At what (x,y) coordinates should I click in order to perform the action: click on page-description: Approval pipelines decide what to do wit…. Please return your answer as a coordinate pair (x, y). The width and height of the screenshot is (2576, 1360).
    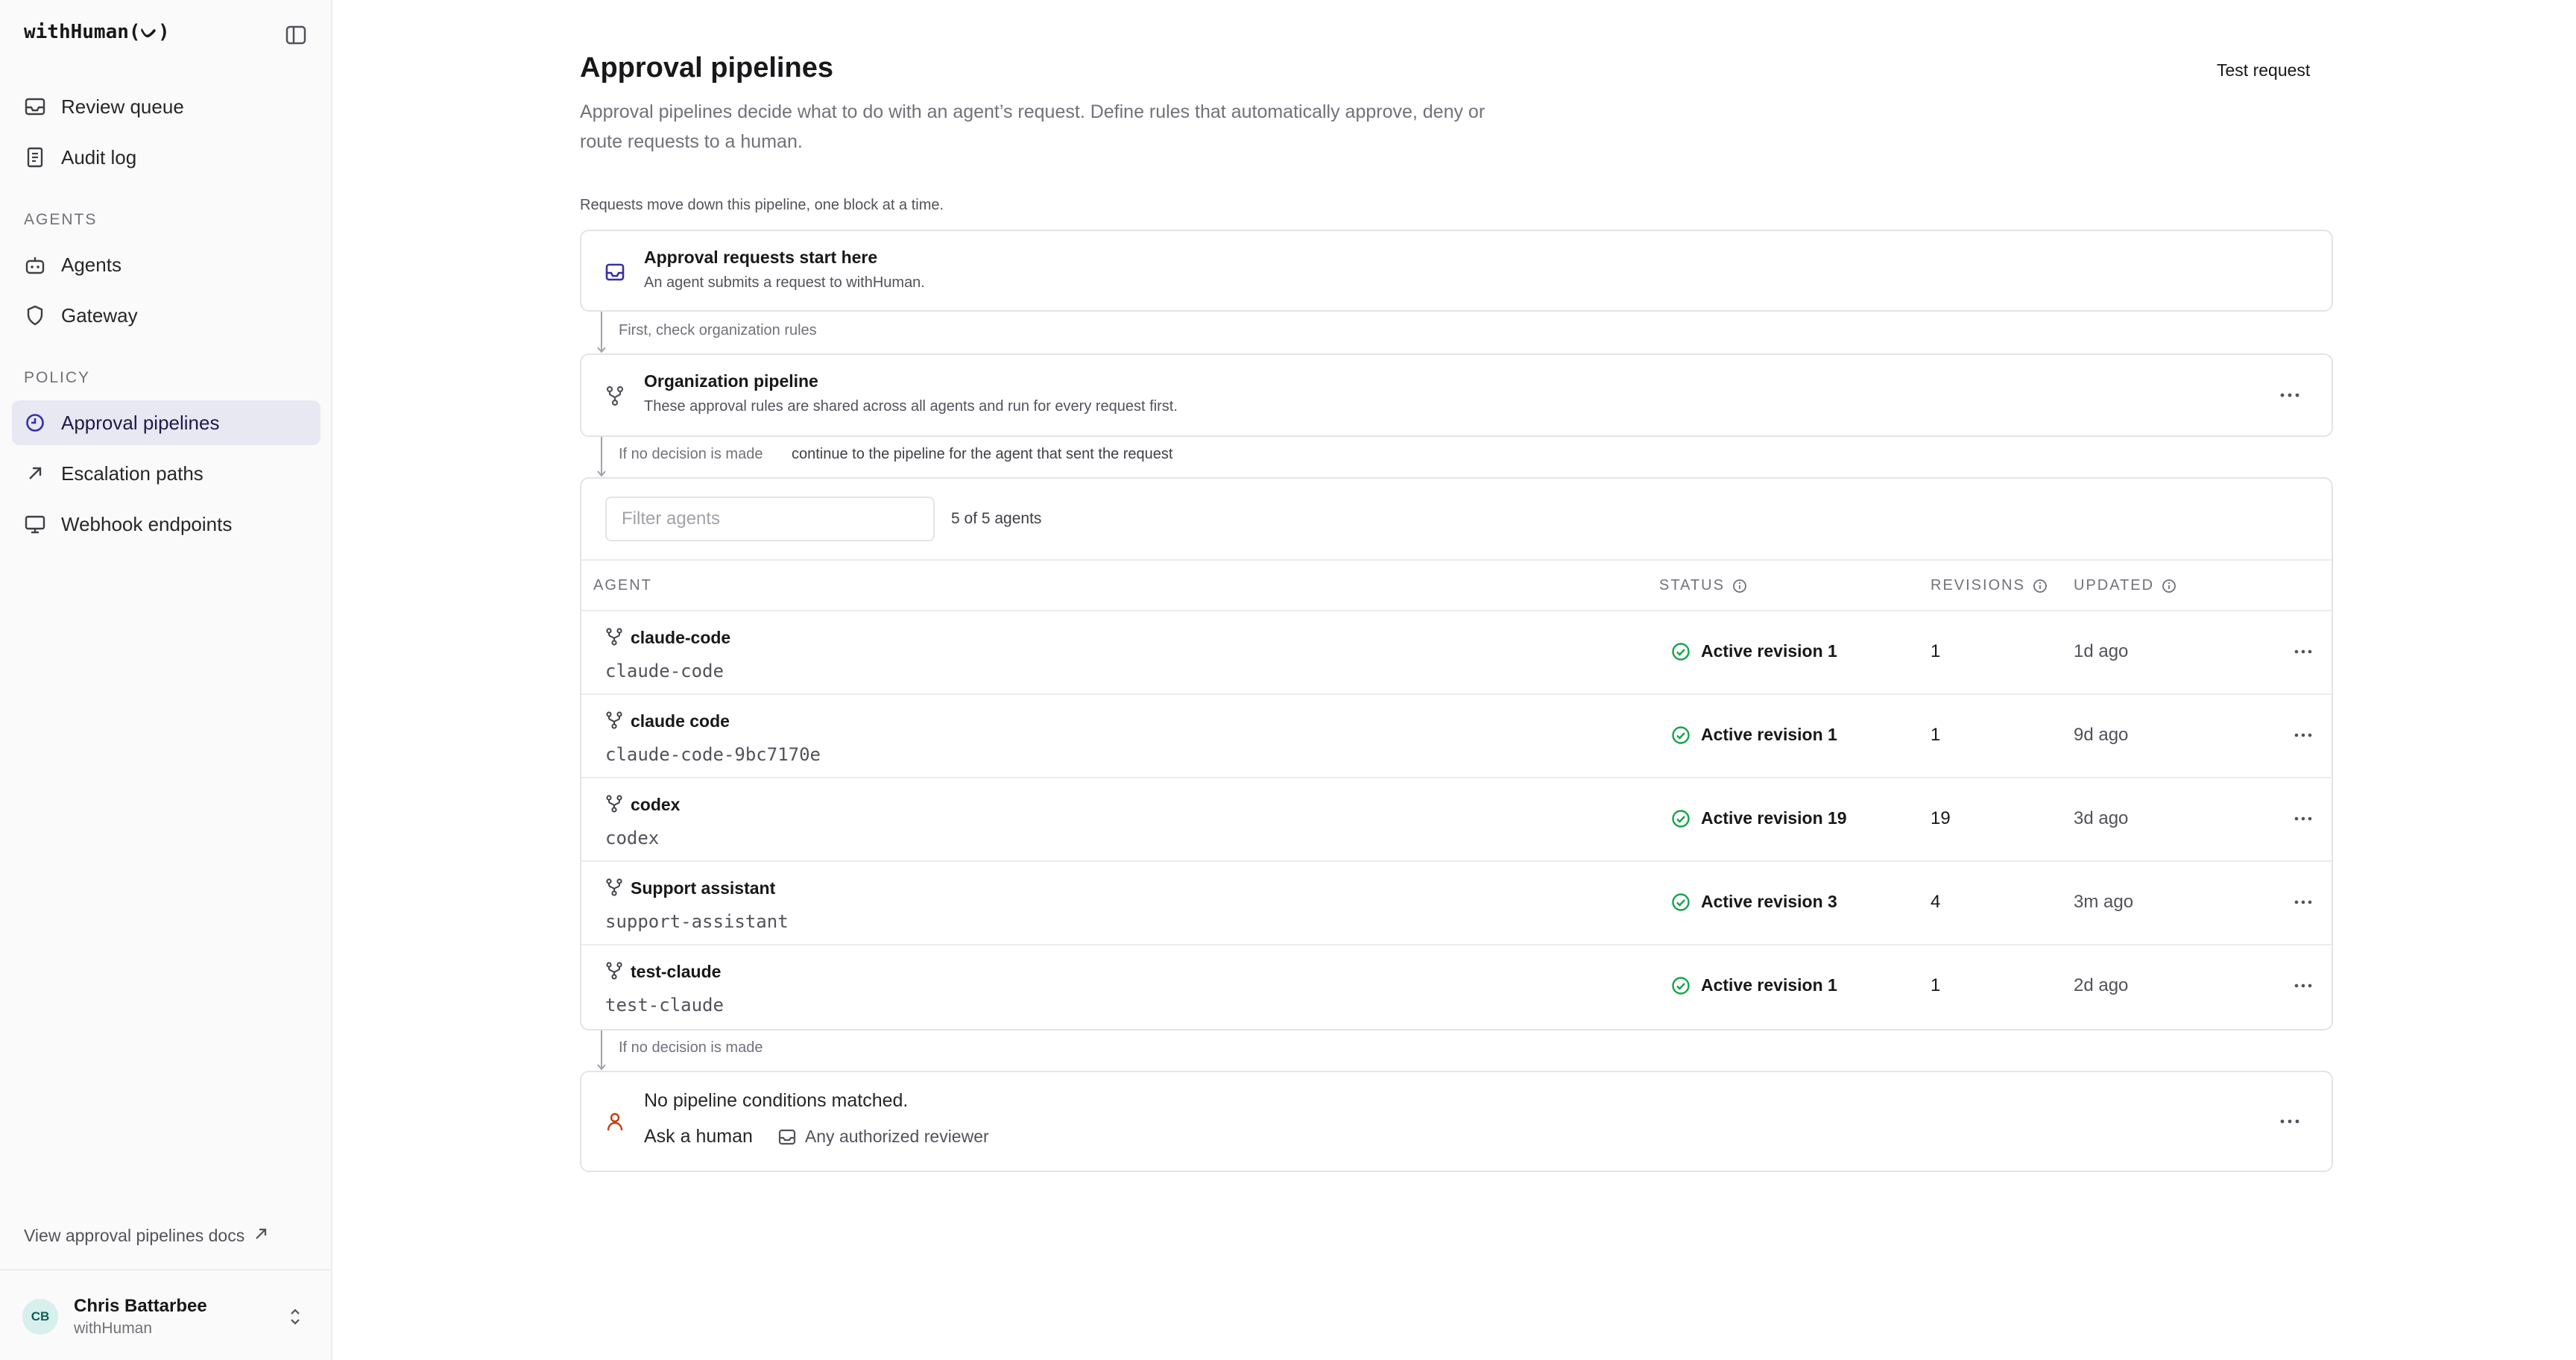
    Looking at the image, I should click on (1033, 126).